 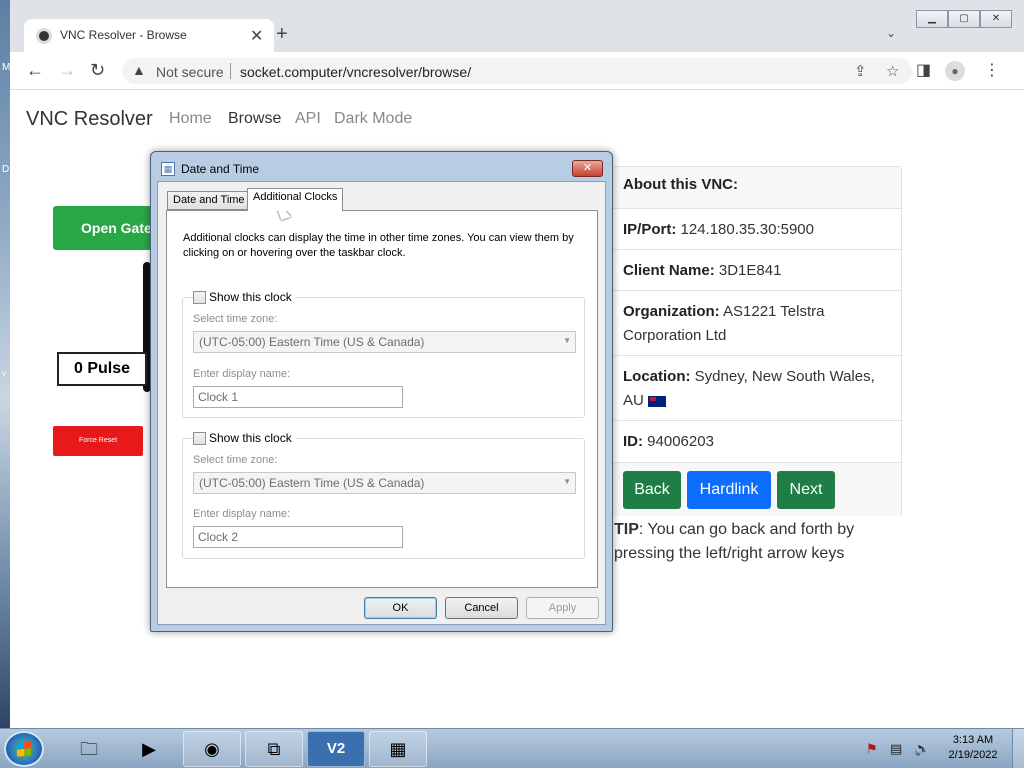 I want to click on profile-avatar-icon: ●, so click(x=955, y=71).